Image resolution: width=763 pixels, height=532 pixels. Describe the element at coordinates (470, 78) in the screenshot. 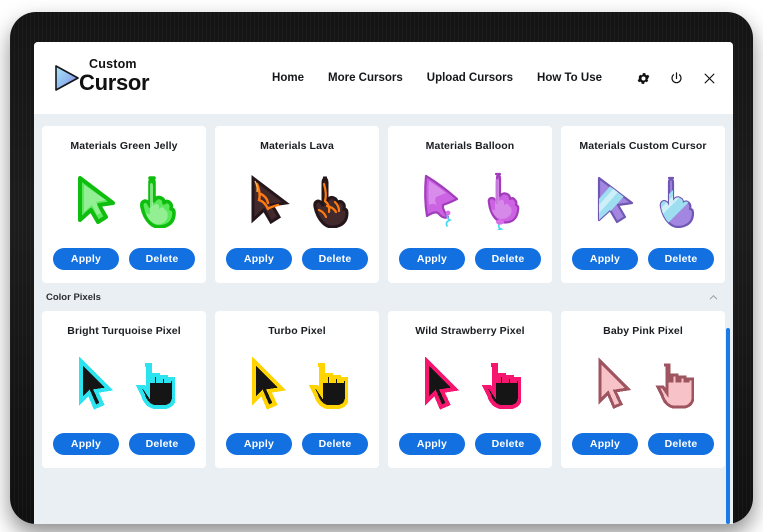

I see `nav-item-upload-cursors: Upload Cursors` at that location.